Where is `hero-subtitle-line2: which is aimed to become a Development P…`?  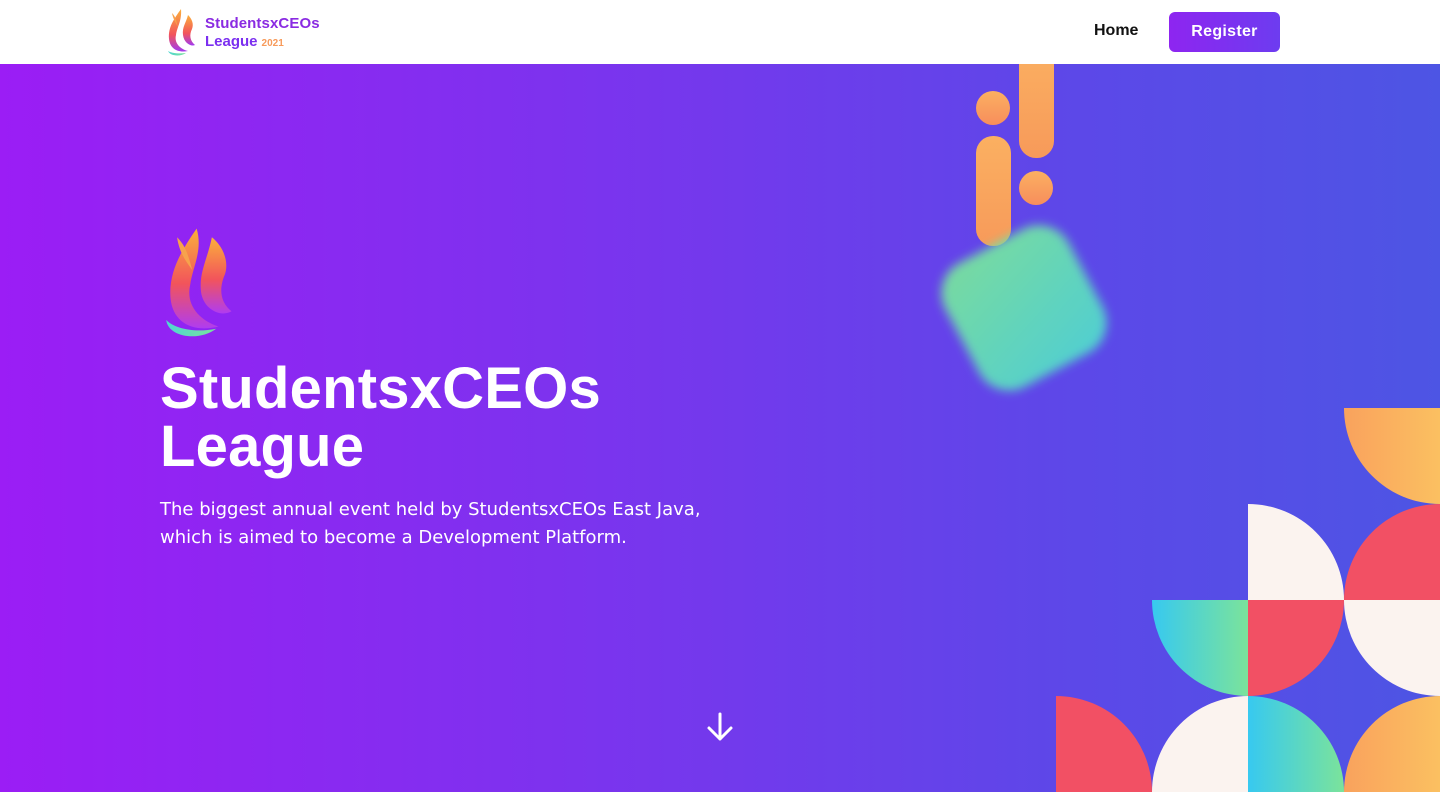 hero-subtitle-line2: which is aimed to become a Development P… is located at coordinates (393, 537).